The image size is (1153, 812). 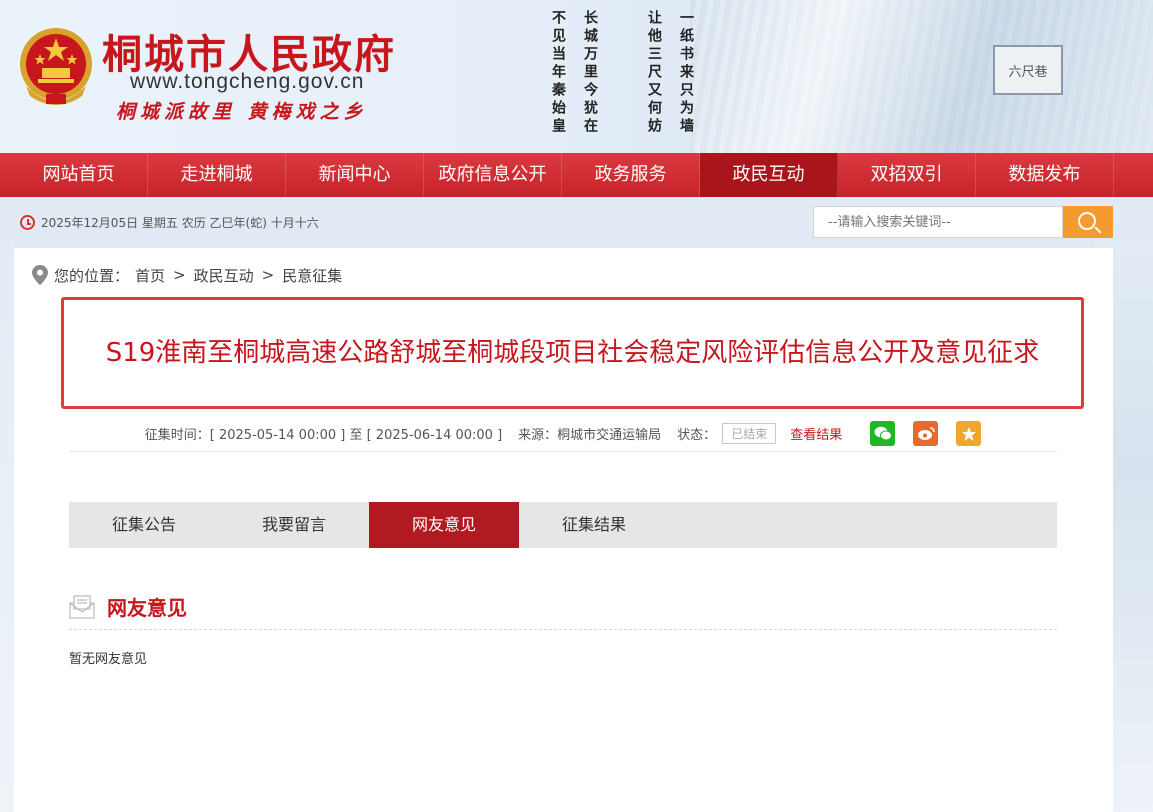 What do you see at coordinates (27, 222) in the screenshot?
I see `clock-icon` at bounding box center [27, 222].